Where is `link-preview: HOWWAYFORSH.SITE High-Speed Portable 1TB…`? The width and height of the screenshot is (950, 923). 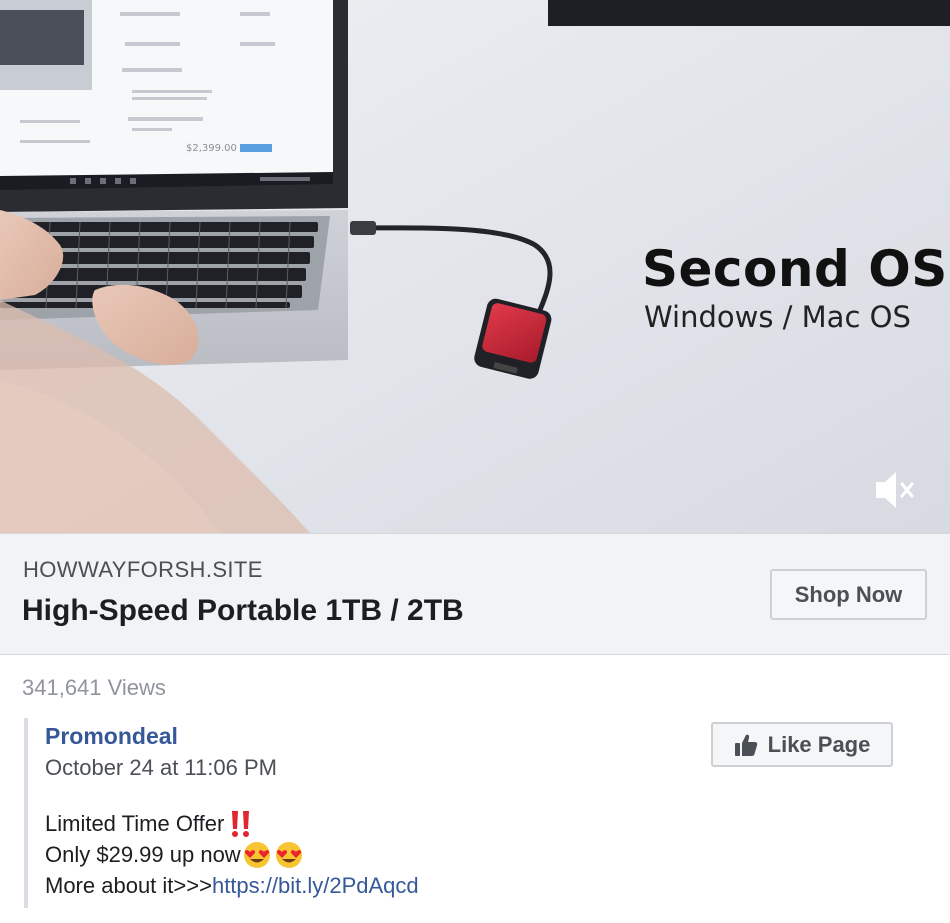 link-preview: HOWWAYFORSH.SITE High-Speed Portable 1TB… is located at coordinates (475, 594).